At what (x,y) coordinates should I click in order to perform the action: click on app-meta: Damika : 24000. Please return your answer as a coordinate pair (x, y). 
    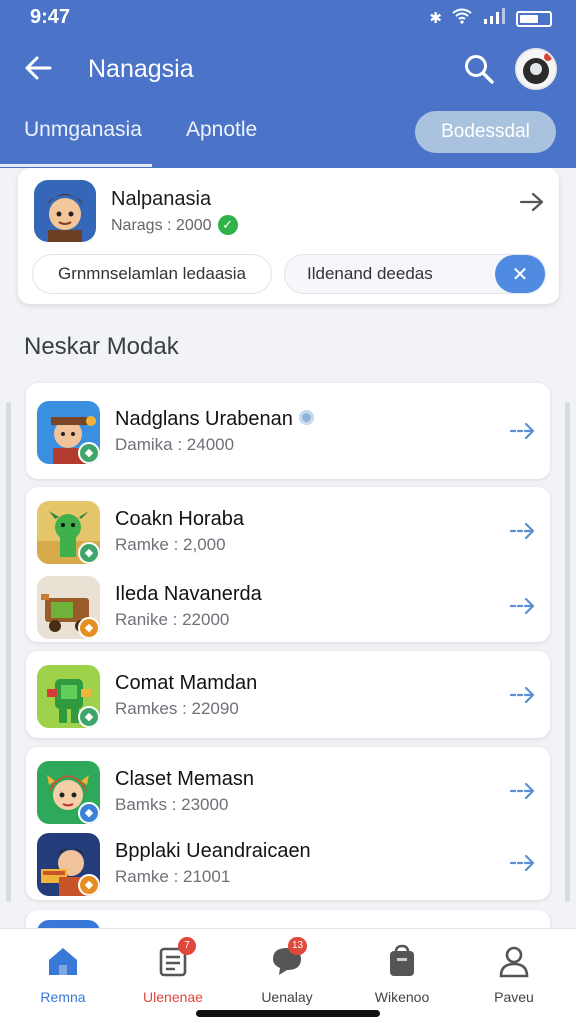
    Looking at the image, I should click on (175, 444).